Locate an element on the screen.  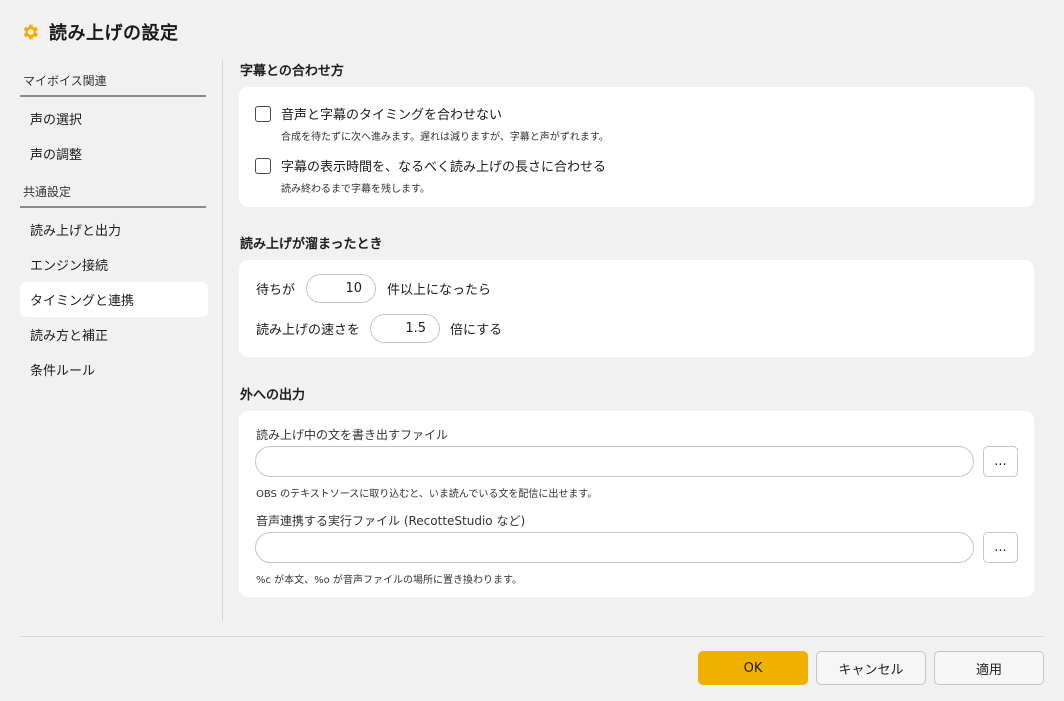
ok-button: OK is located at coordinates (753, 668).